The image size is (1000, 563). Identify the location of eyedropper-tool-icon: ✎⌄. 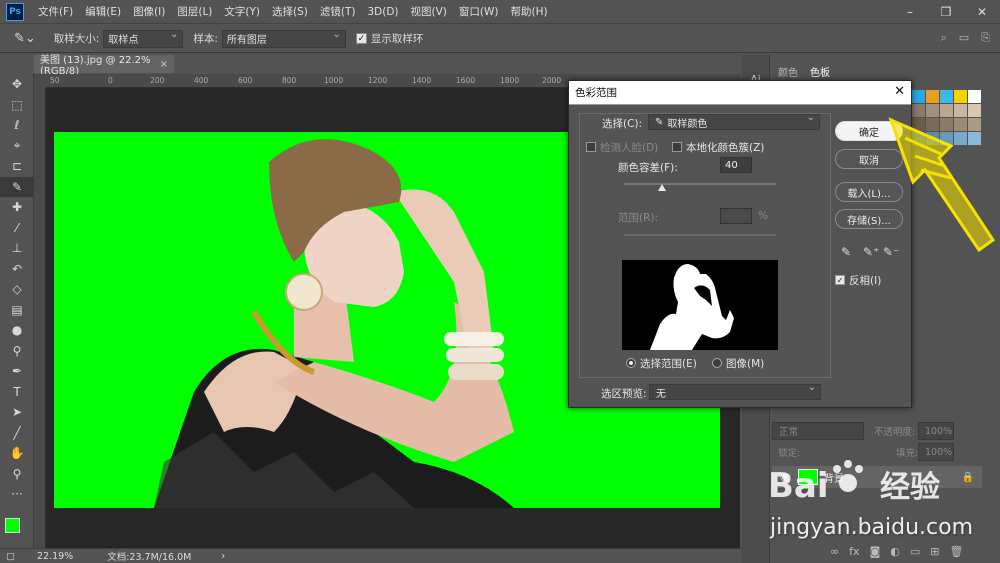
(25, 38).